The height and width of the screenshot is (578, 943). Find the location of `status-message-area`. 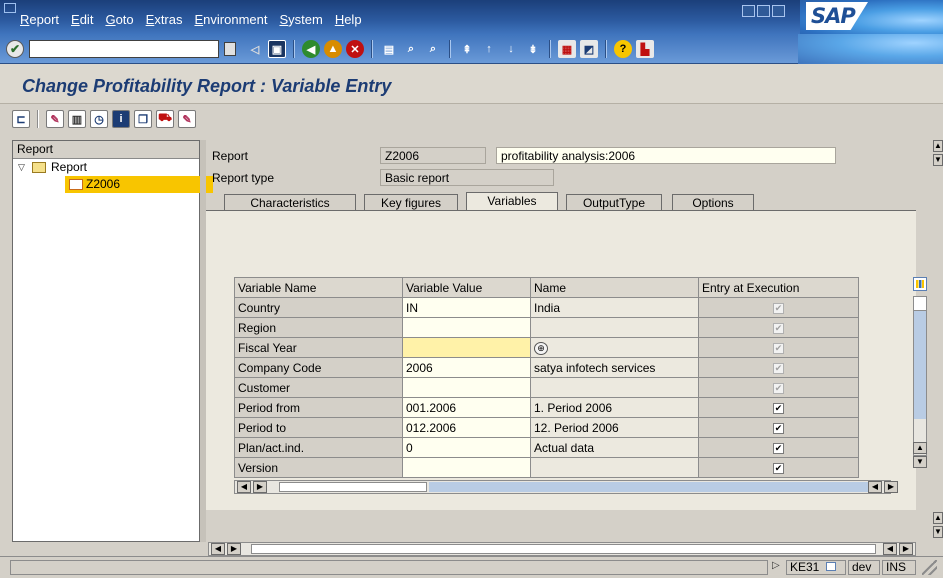

status-message-area is located at coordinates (389, 567).